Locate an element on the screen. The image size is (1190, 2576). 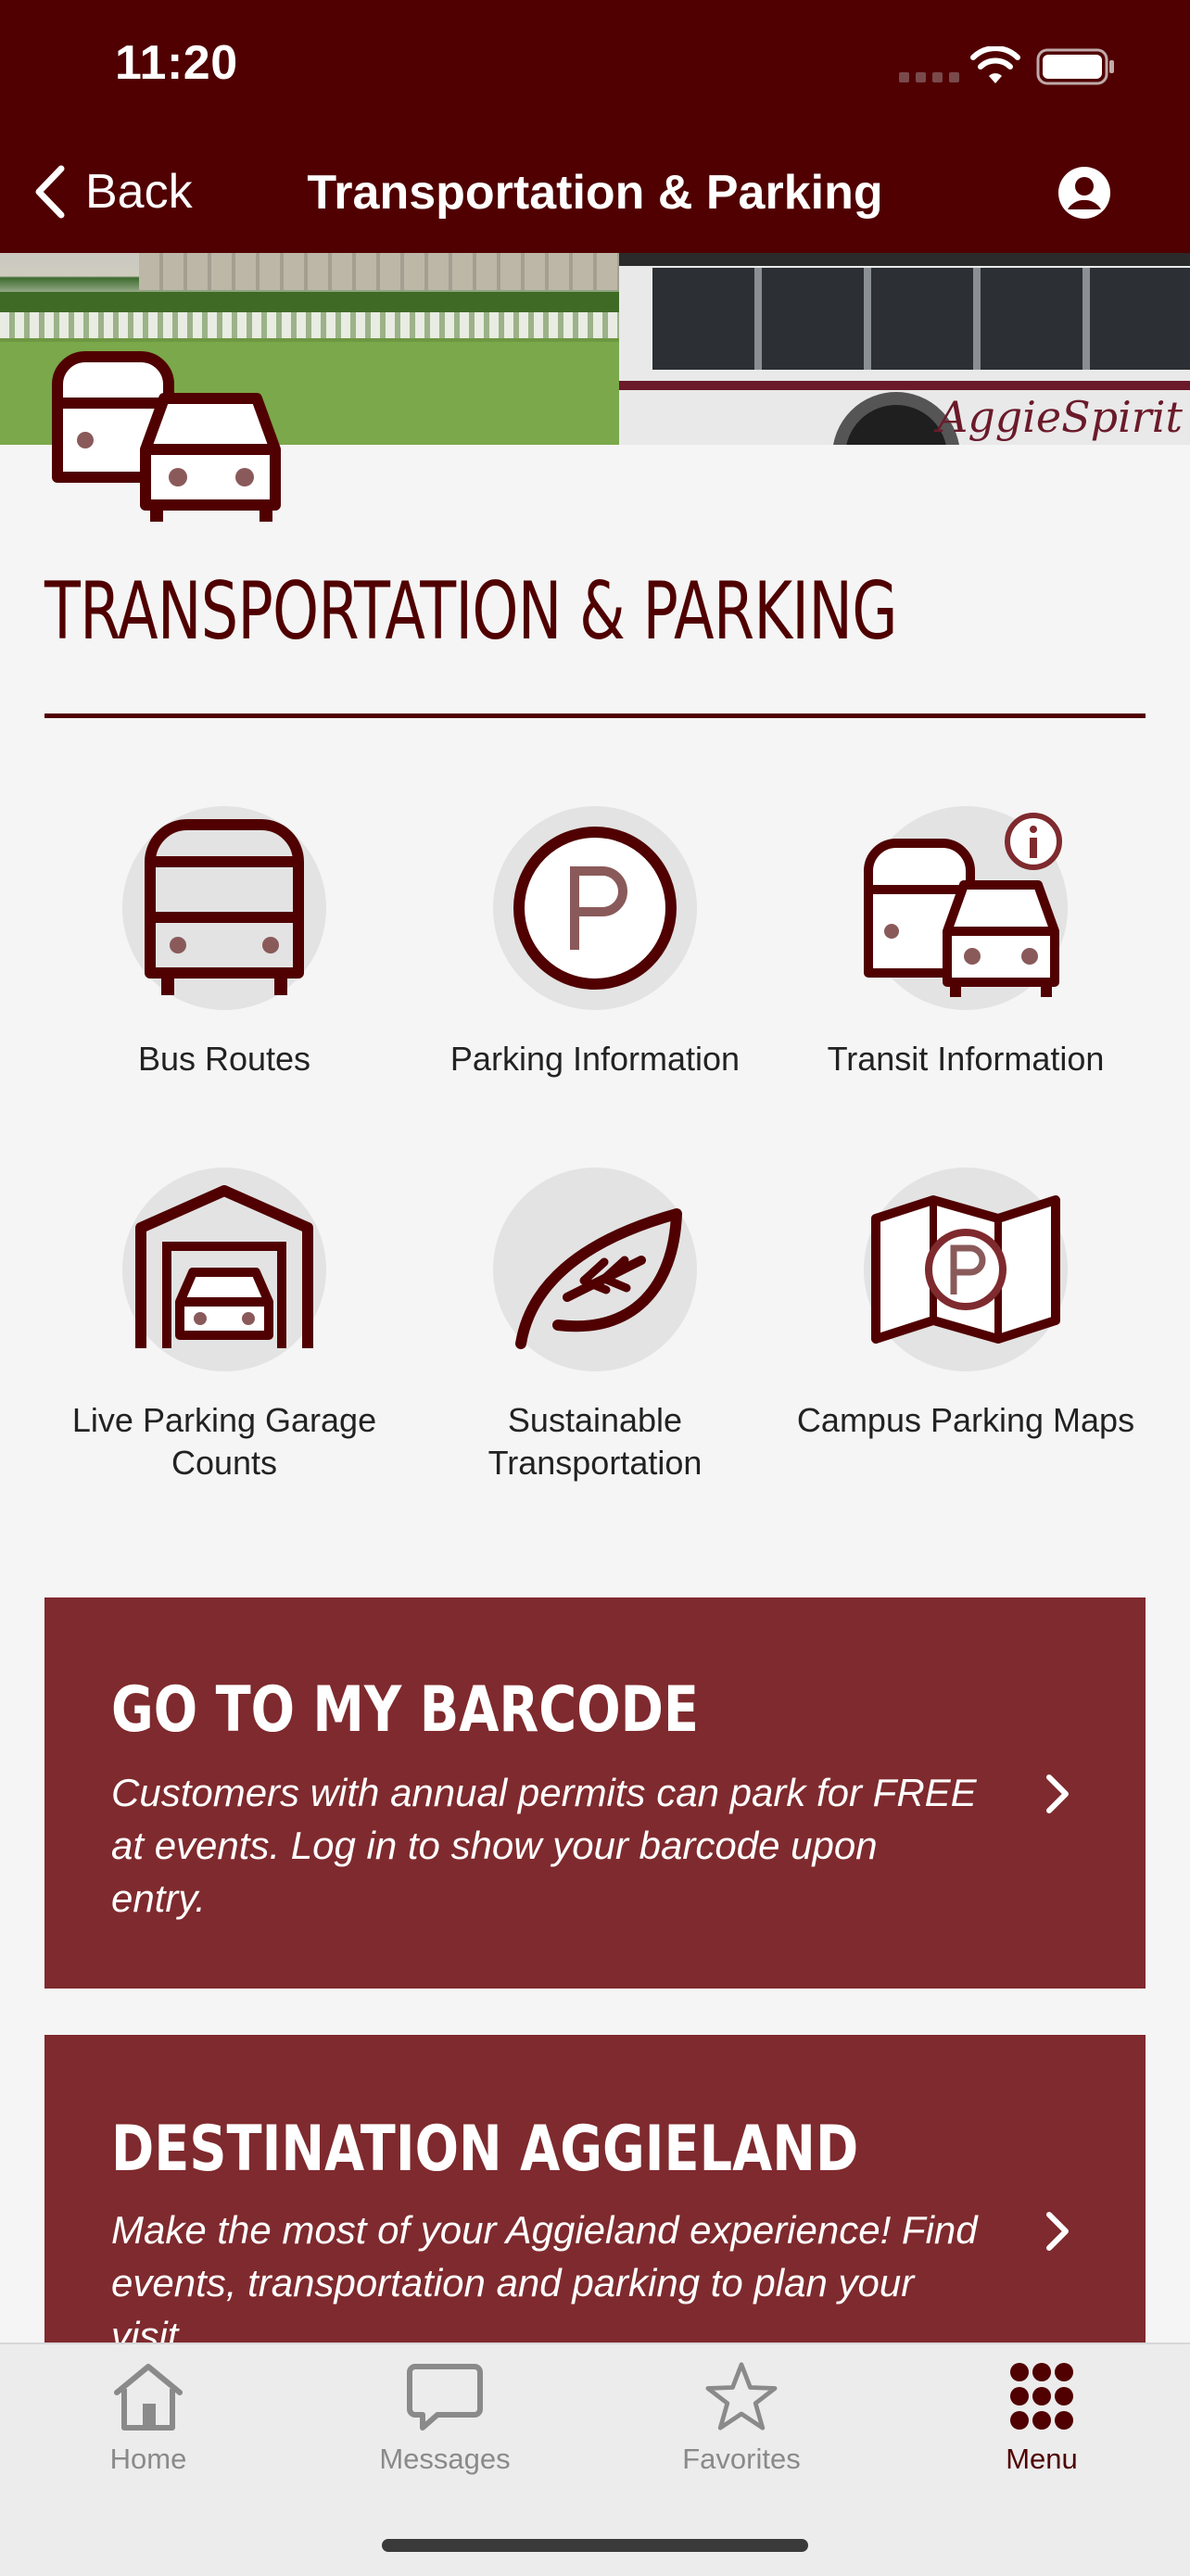
tab-label: Favorites is located at coordinates (741, 2459).